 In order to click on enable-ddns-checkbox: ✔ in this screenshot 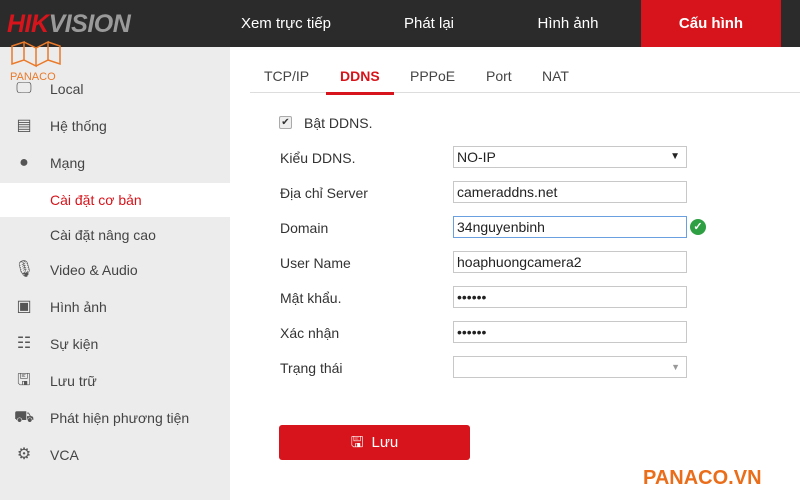, I will do `click(285, 122)`.